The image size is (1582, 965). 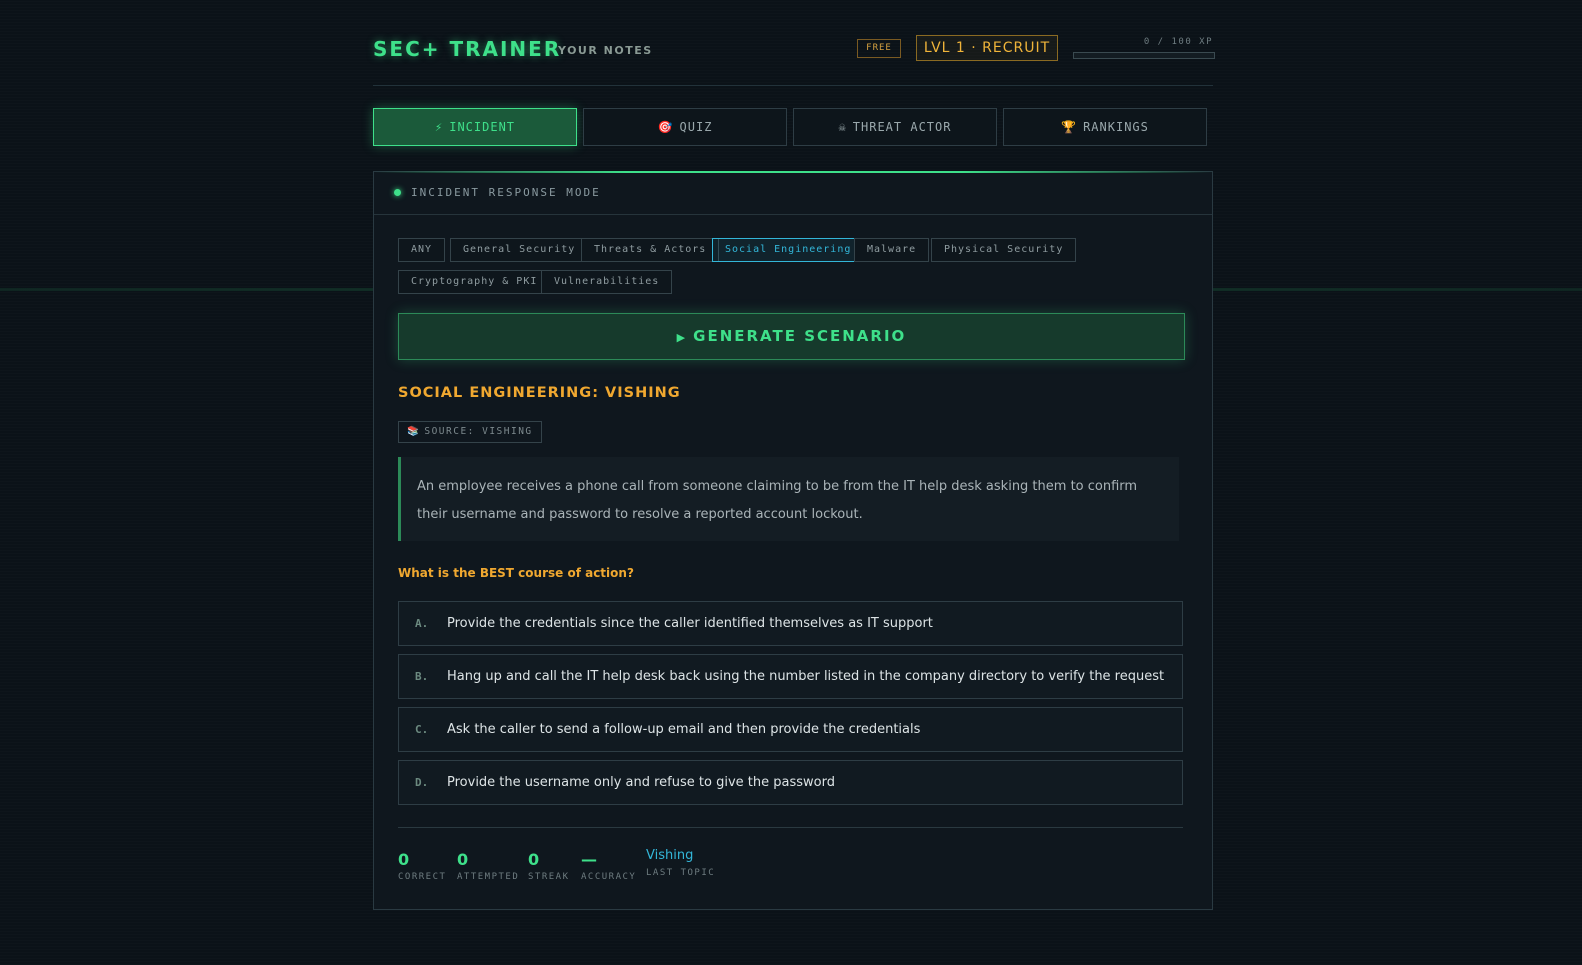 I want to click on stat-value: —, so click(x=589, y=859).